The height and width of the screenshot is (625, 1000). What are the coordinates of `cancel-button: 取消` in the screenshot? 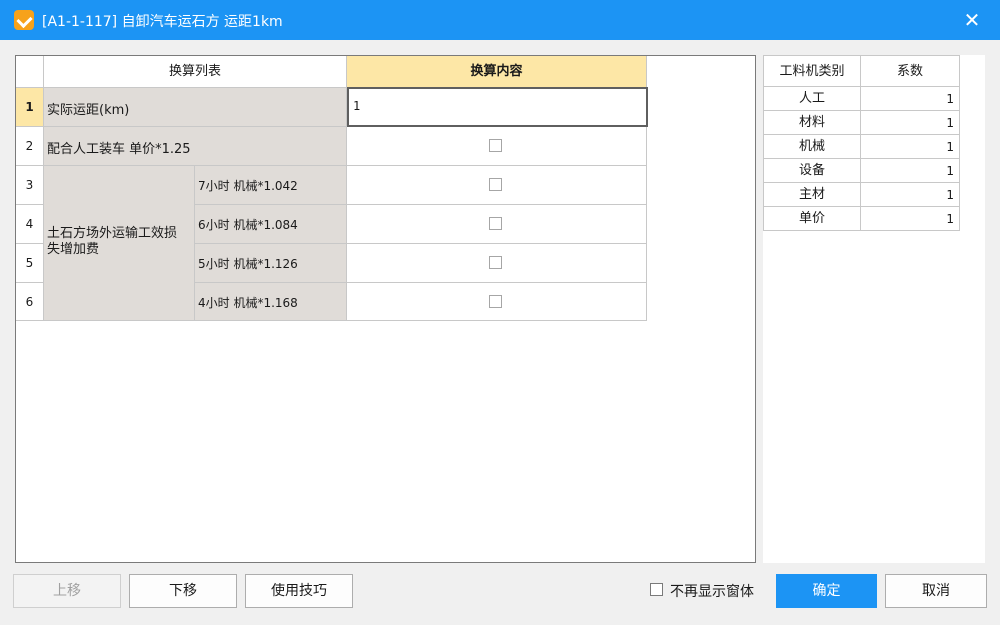 It's located at (936, 591).